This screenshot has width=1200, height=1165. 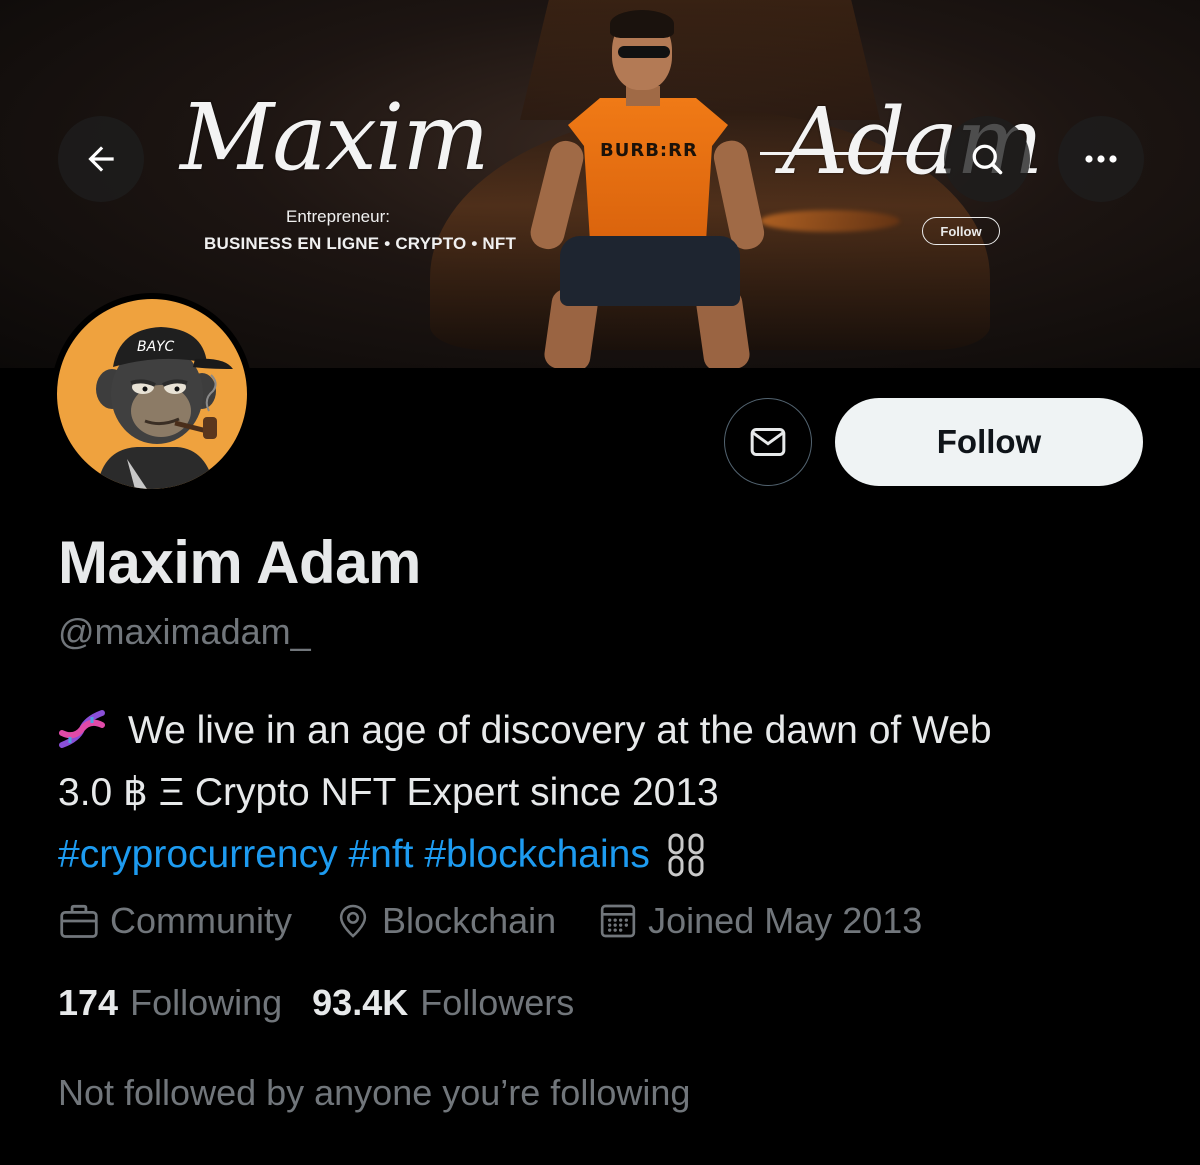 What do you see at coordinates (374, 1092) in the screenshot?
I see `mutual-followers-text: Not followed by anyone you’re following` at bounding box center [374, 1092].